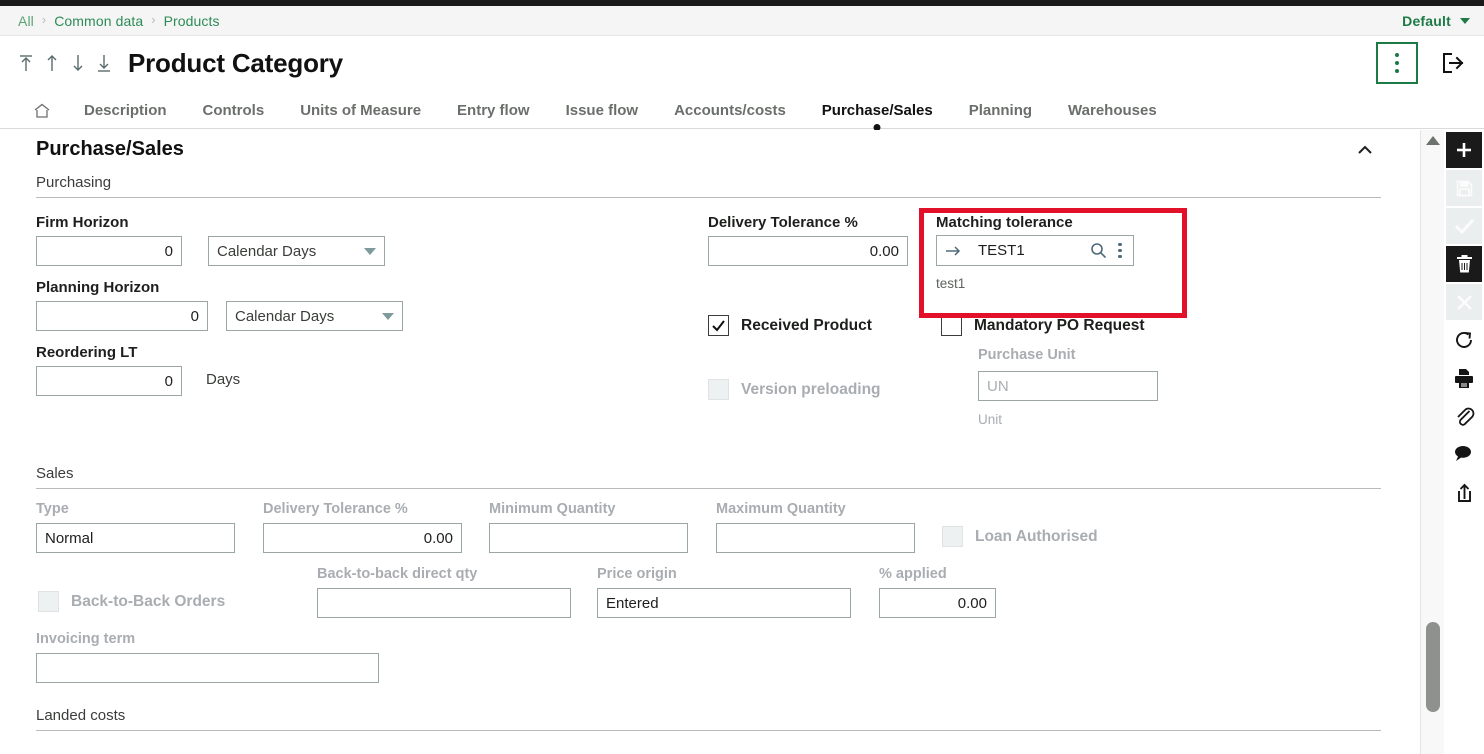 The width and height of the screenshot is (1484, 754). Describe the element at coordinates (1043, 325) in the screenshot. I see `mandatory-po-request-row: Mandatory PO Request` at that location.